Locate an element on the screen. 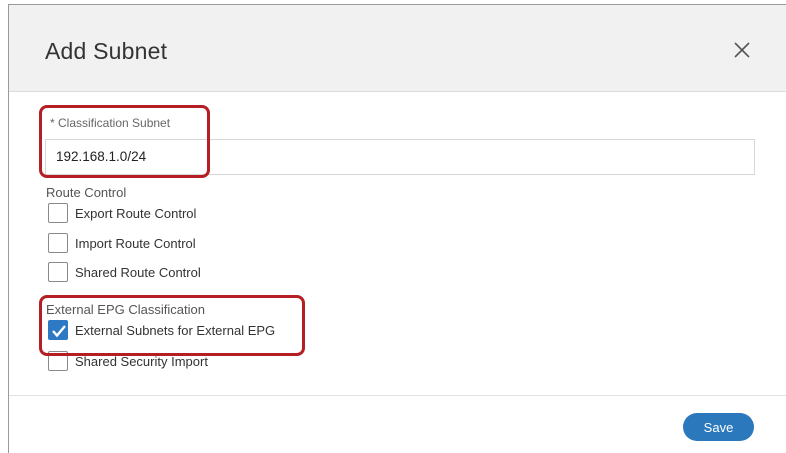 Image resolution: width=786 pixels, height=453 pixels. external-subnets-checkbox is located at coordinates (58, 330).